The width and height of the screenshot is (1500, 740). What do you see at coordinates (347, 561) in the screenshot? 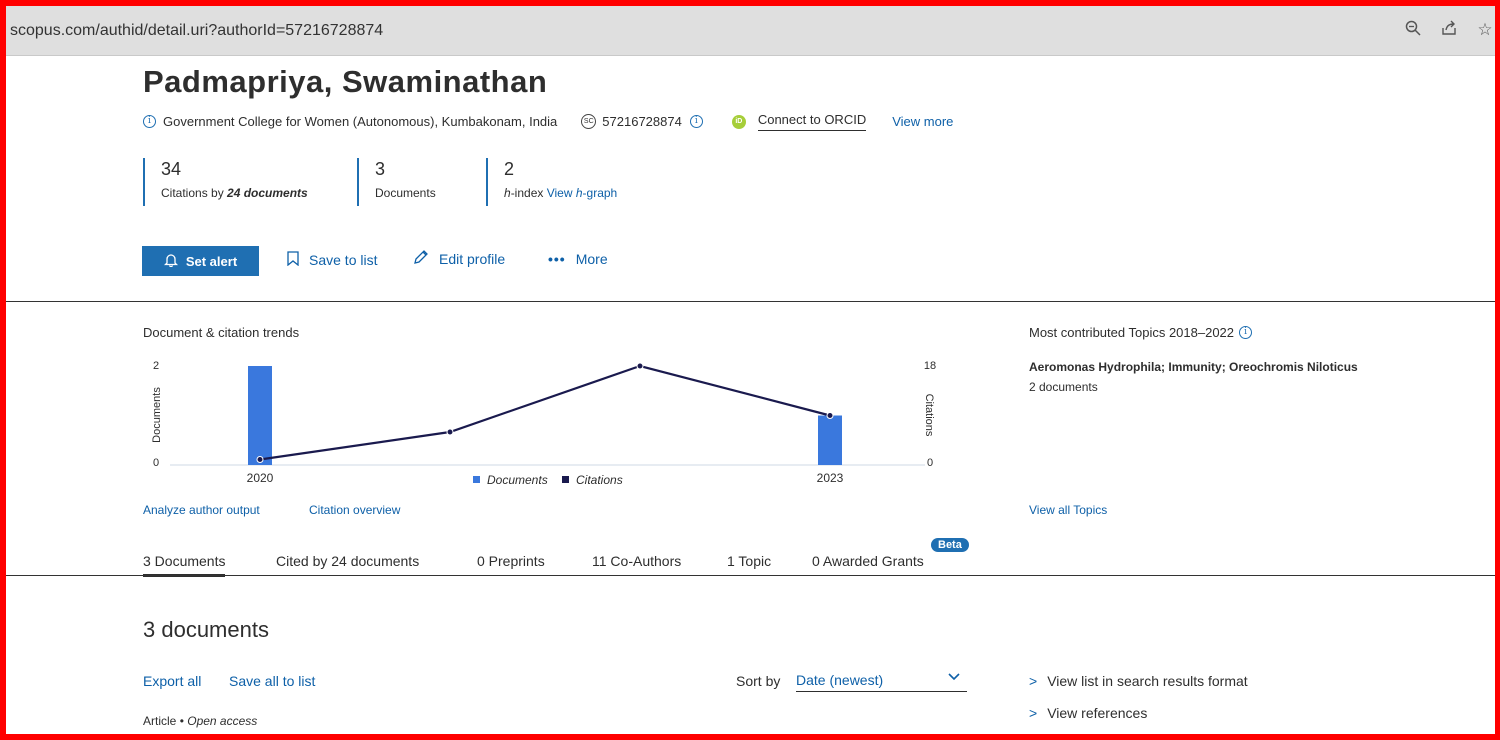
I see `tab-cited-by: Cited by 24 documents` at bounding box center [347, 561].